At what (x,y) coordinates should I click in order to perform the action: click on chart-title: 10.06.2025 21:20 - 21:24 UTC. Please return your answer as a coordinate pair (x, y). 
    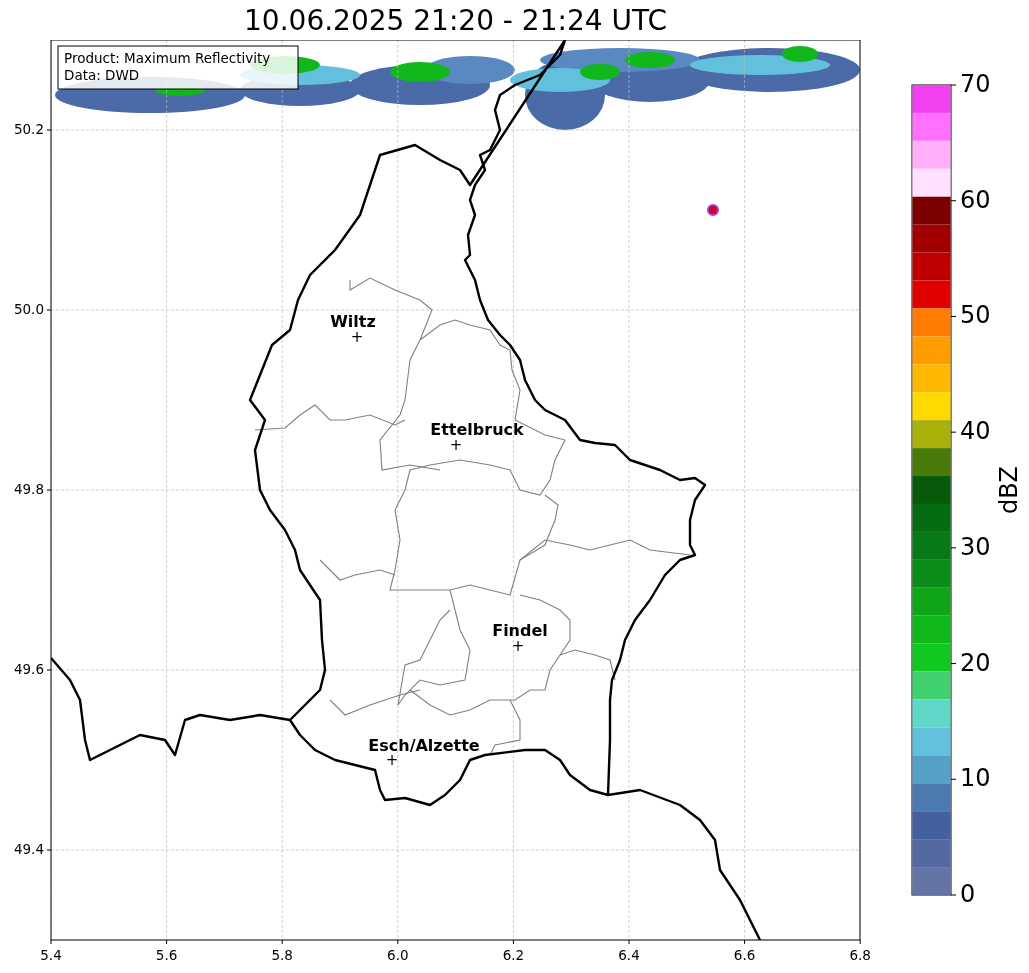
    Looking at the image, I should click on (455, 21).